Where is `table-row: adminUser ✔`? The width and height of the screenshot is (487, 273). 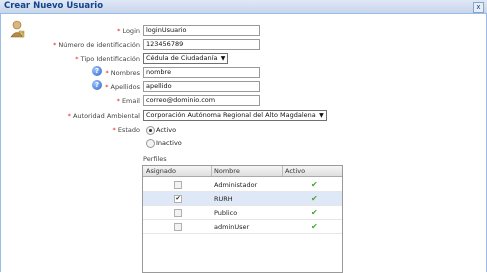 table-row: adminUser ✔ is located at coordinates (242, 227).